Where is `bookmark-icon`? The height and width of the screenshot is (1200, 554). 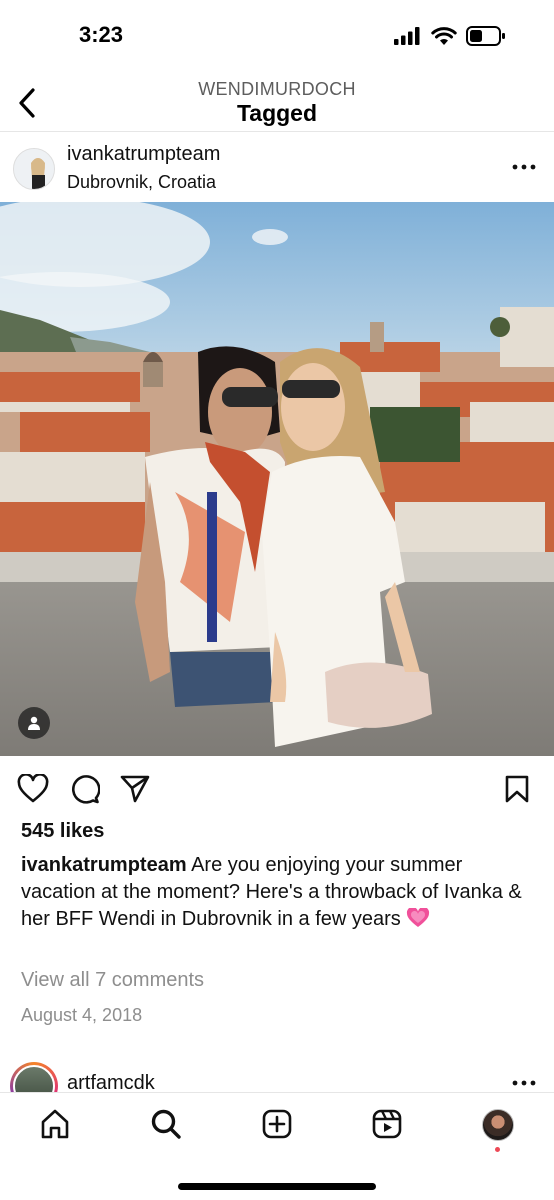
bookmark-icon is located at coordinates (517, 789).